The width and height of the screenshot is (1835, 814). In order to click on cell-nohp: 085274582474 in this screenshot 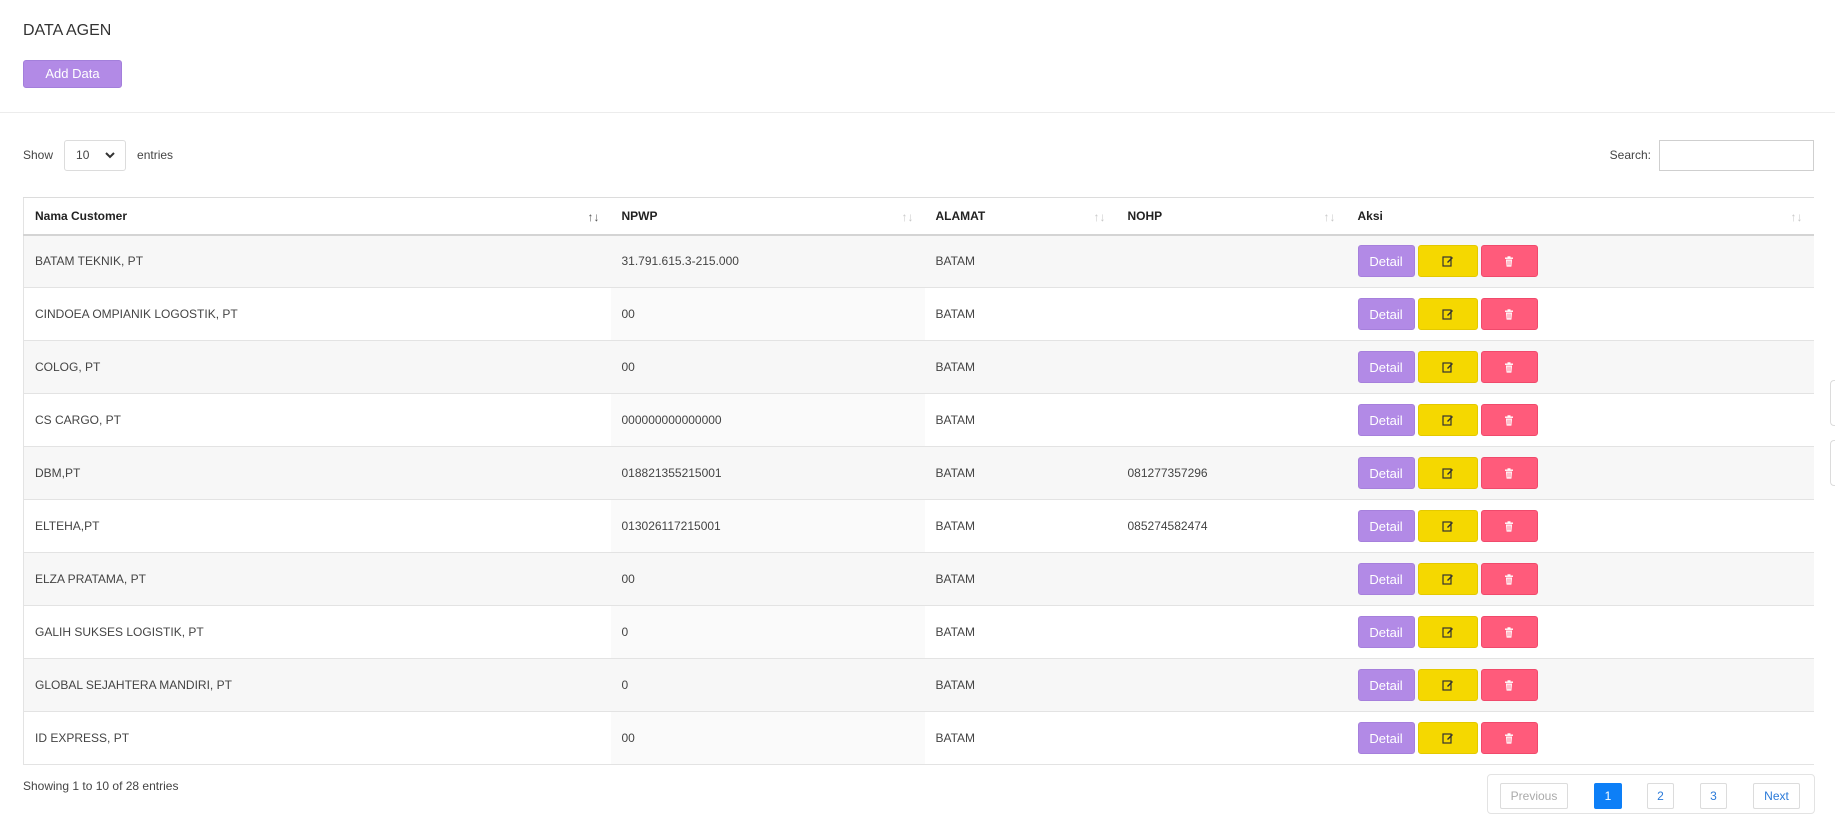, I will do `click(1231, 526)`.